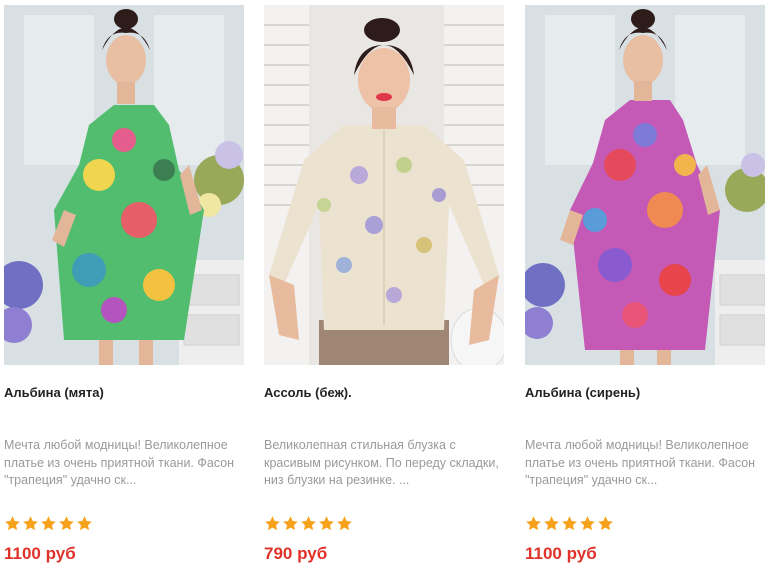 This screenshot has width=776, height=577. What do you see at coordinates (296, 553) in the screenshot?
I see `product-price: 790 руб` at bounding box center [296, 553].